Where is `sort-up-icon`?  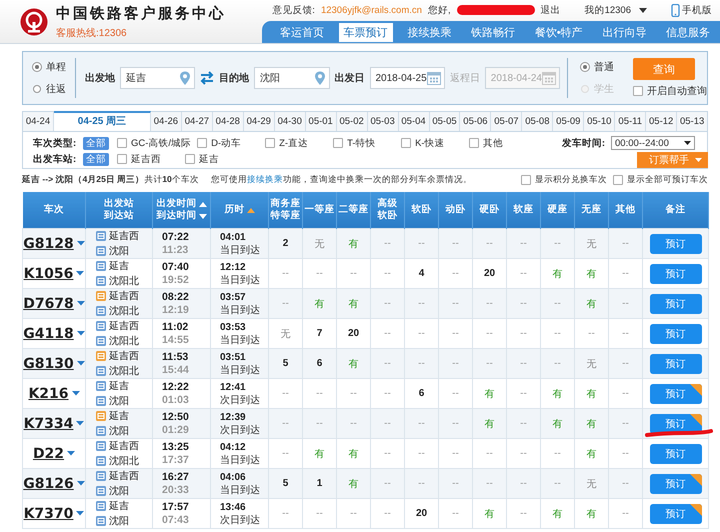 sort-up-icon is located at coordinates (202, 204).